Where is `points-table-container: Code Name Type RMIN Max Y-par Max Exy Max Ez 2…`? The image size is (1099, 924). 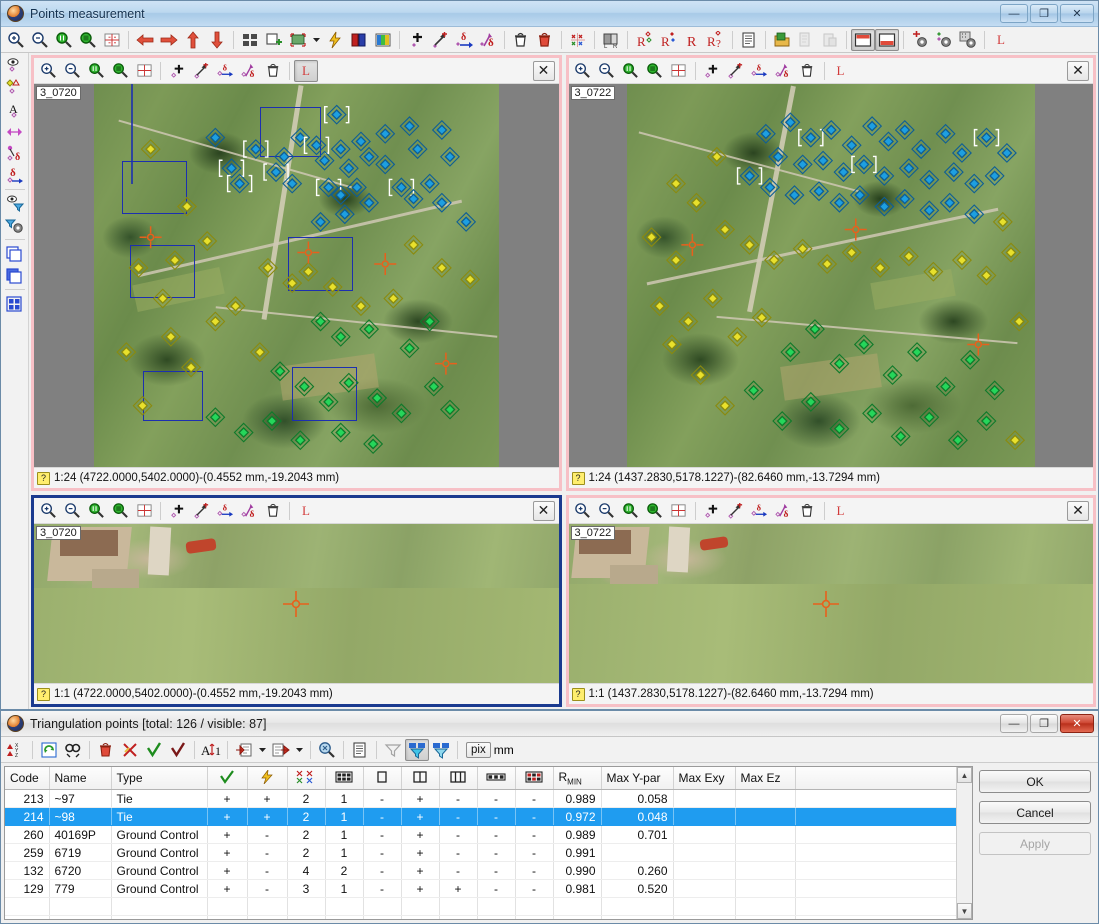
points-table-container: Code Name Type RMIN Max Y-par Max Exy Max Ez 2… is located at coordinates (488, 843).